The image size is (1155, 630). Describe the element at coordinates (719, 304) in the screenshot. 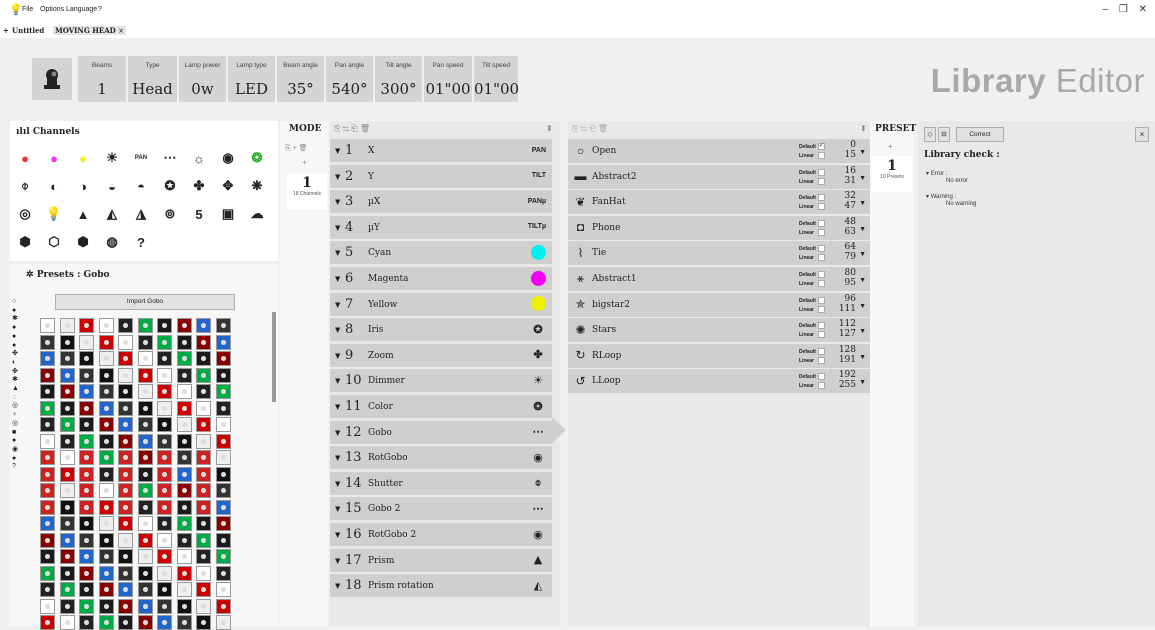

I see `preset-row: ✯ bigstar2 Default Linear 96 111 ▼` at that location.